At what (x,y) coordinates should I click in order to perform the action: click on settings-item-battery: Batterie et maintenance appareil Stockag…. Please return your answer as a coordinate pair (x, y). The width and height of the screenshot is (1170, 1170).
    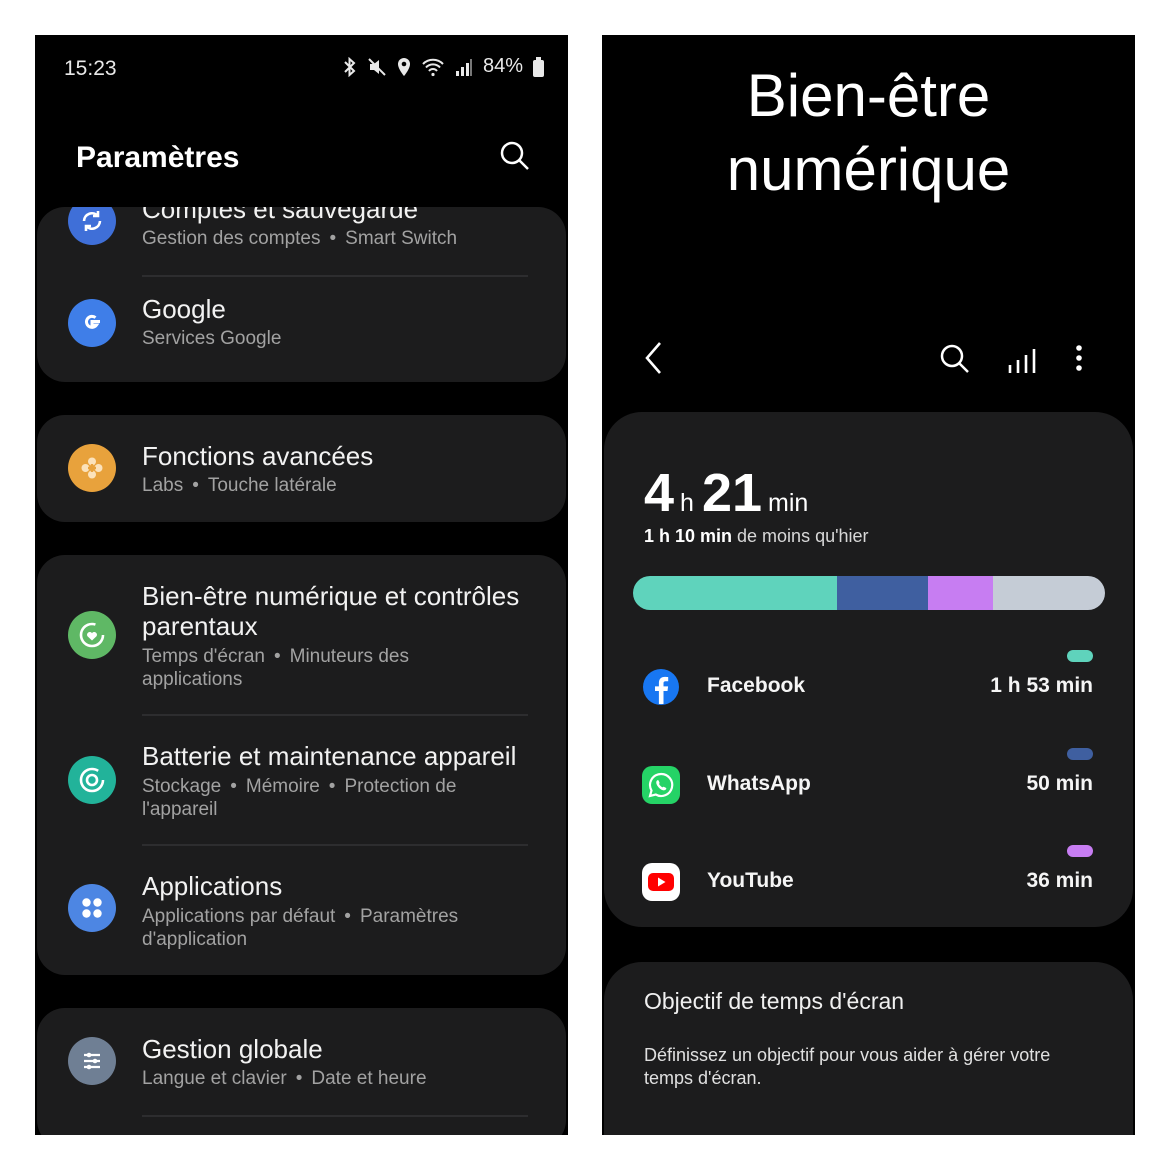
    Looking at the image, I should click on (301, 780).